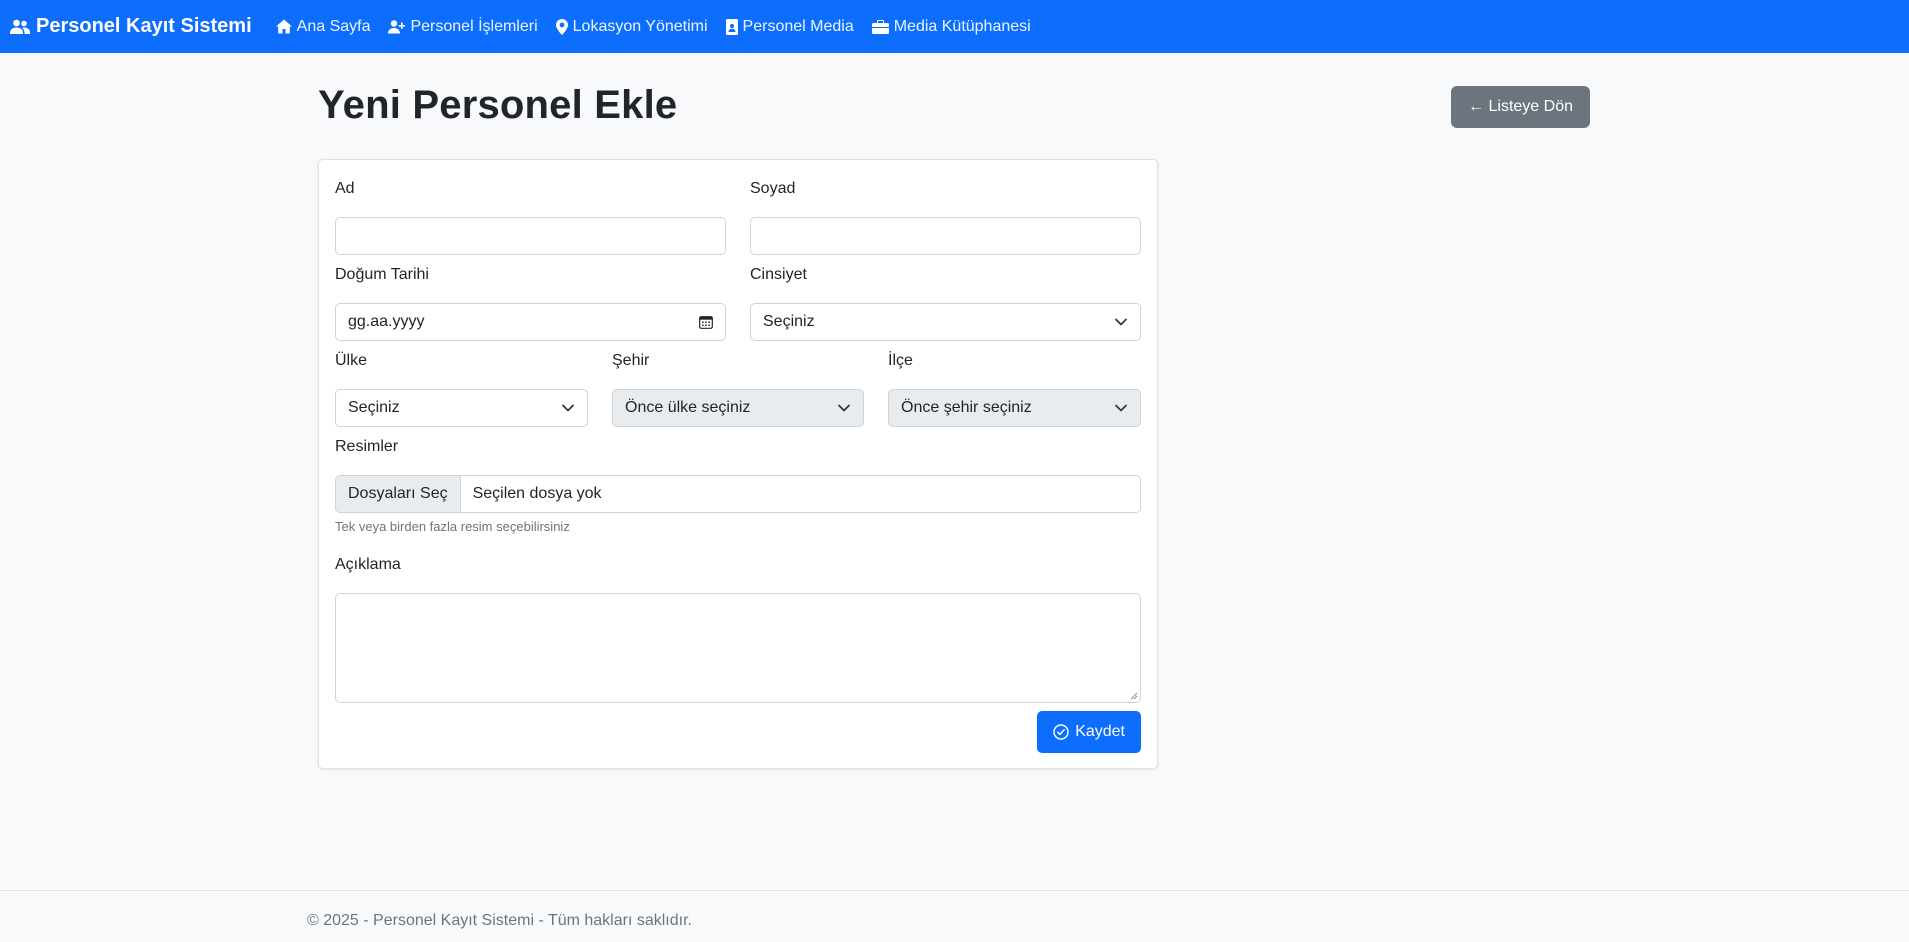 The height and width of the screenshot is (942, 1909). I want to click on ilce-selected: Önce şehir seçiniz, so click(966, 407).